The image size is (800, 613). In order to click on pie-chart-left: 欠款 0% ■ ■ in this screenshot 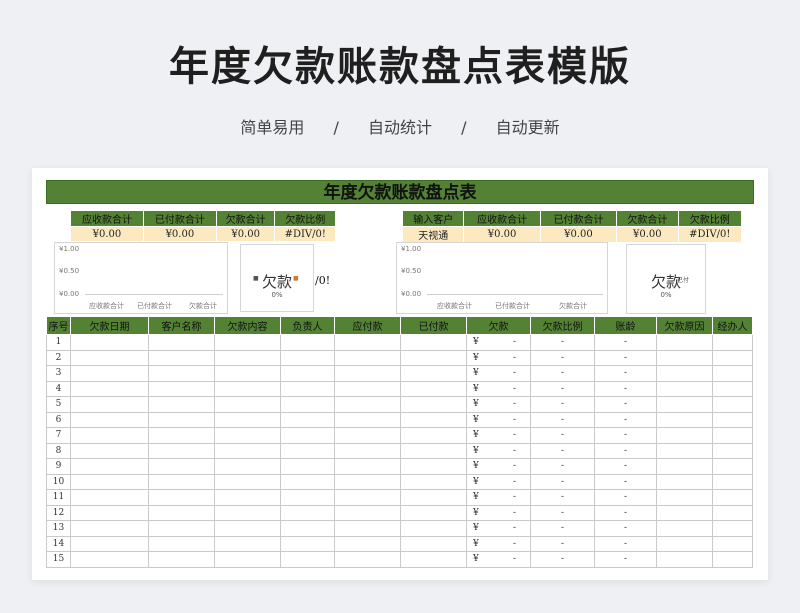, I will do `click(277, 278)`.